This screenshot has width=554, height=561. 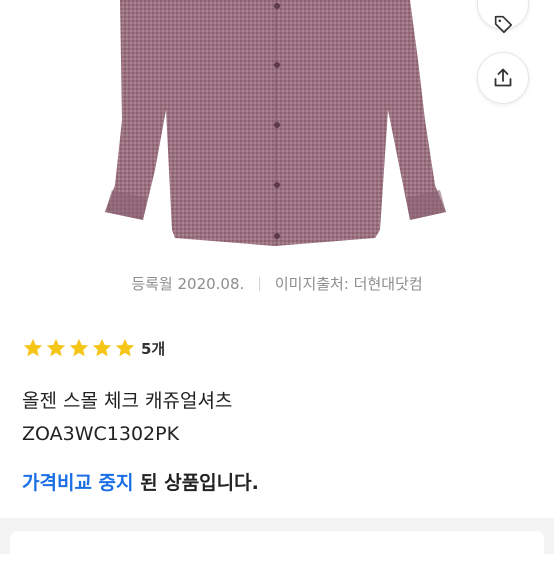 What do you see at coordinates (101, 434) in the screenshot?
I see `product-code: ZOA3WC1302PK` at bounding box center [101, 434].